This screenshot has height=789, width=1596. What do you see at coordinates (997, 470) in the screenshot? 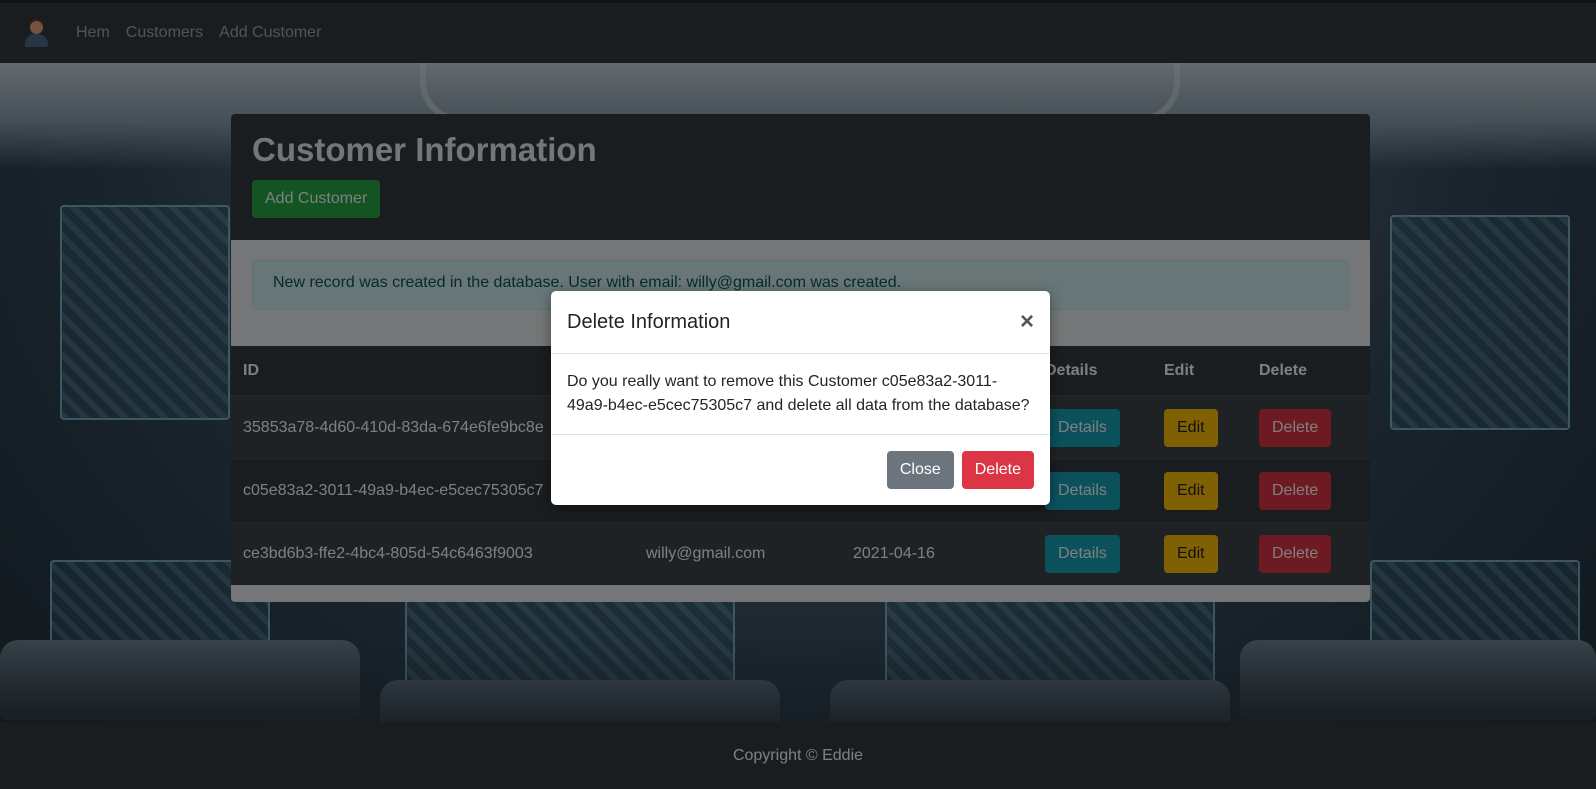
I see `modal-delete-button: Delete` at bounding box center [997, 470].